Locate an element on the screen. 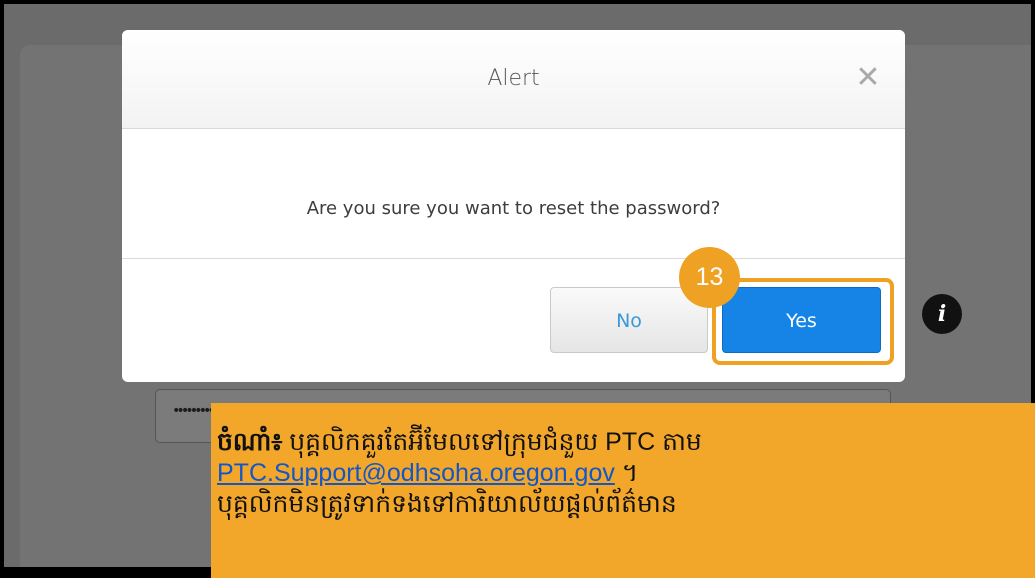 The width and height of the screenshot is (1035, 578). dialog-header: Alert ✕ is located at coordinates (513, 79).